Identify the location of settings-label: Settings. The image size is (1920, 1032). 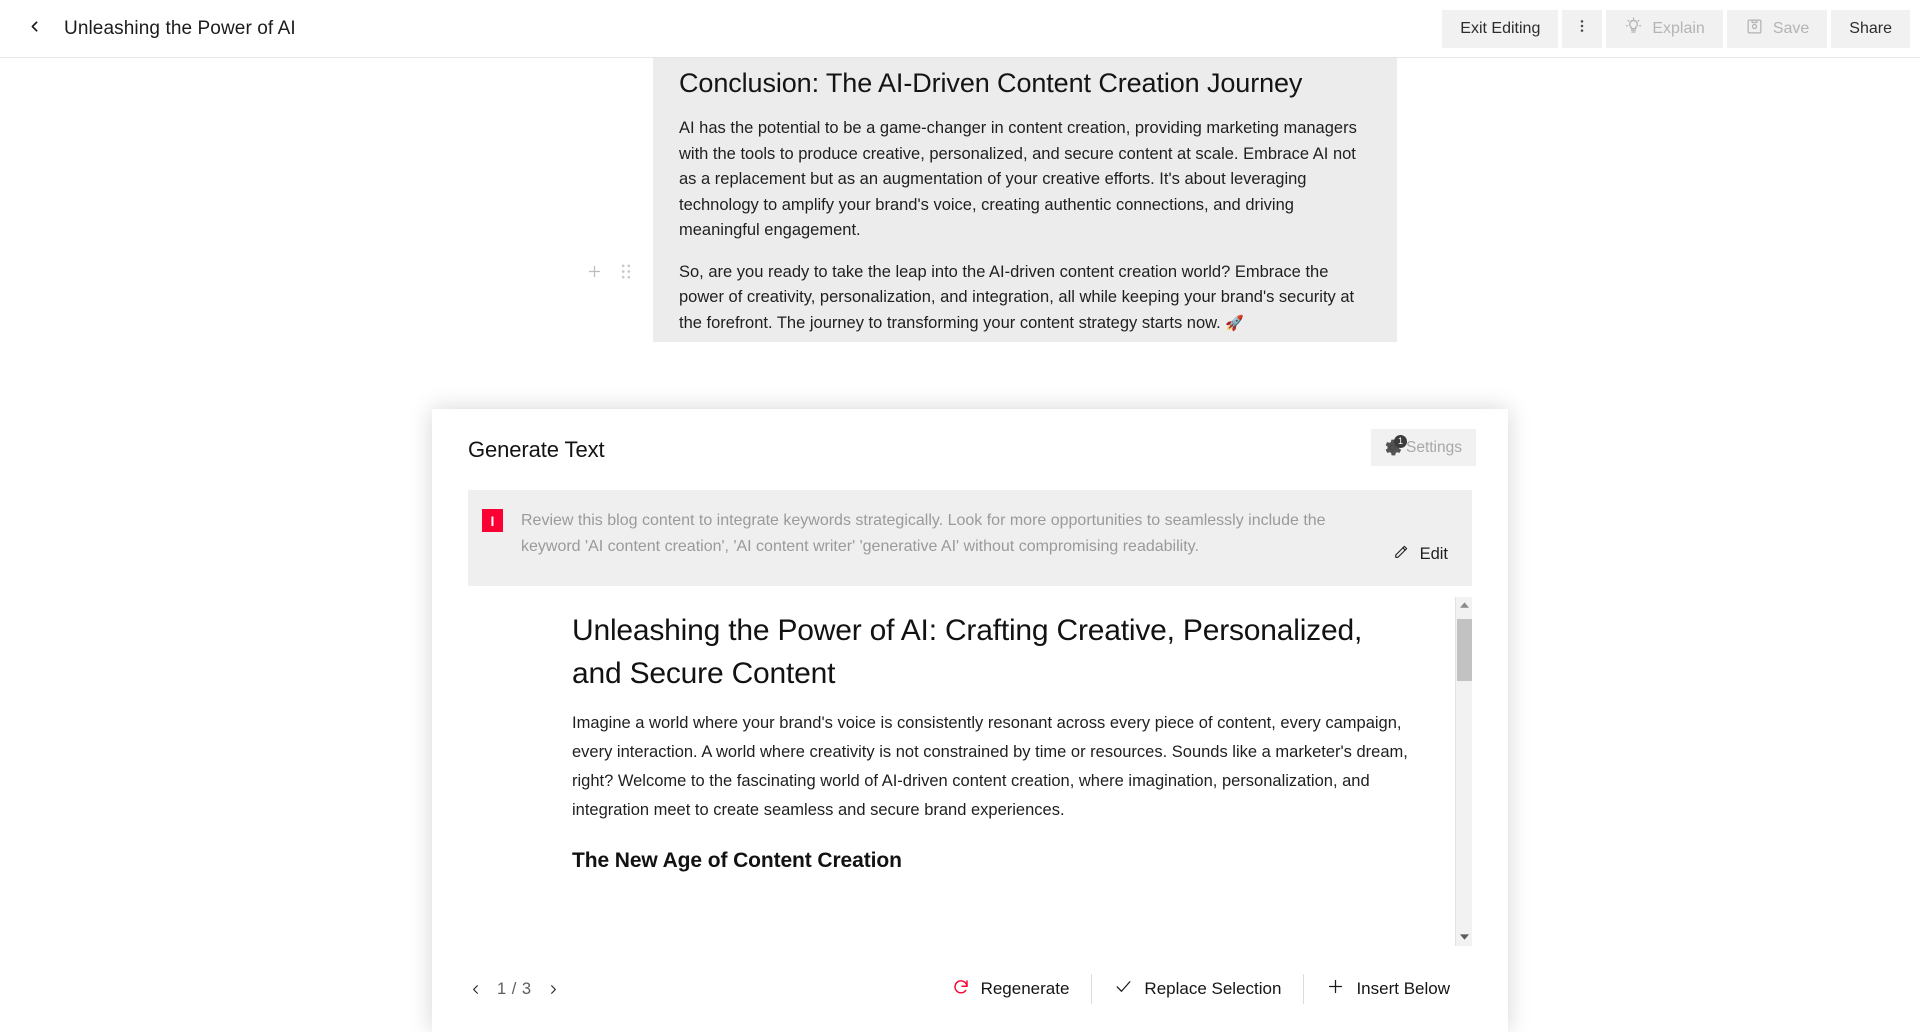
(1433, 447).